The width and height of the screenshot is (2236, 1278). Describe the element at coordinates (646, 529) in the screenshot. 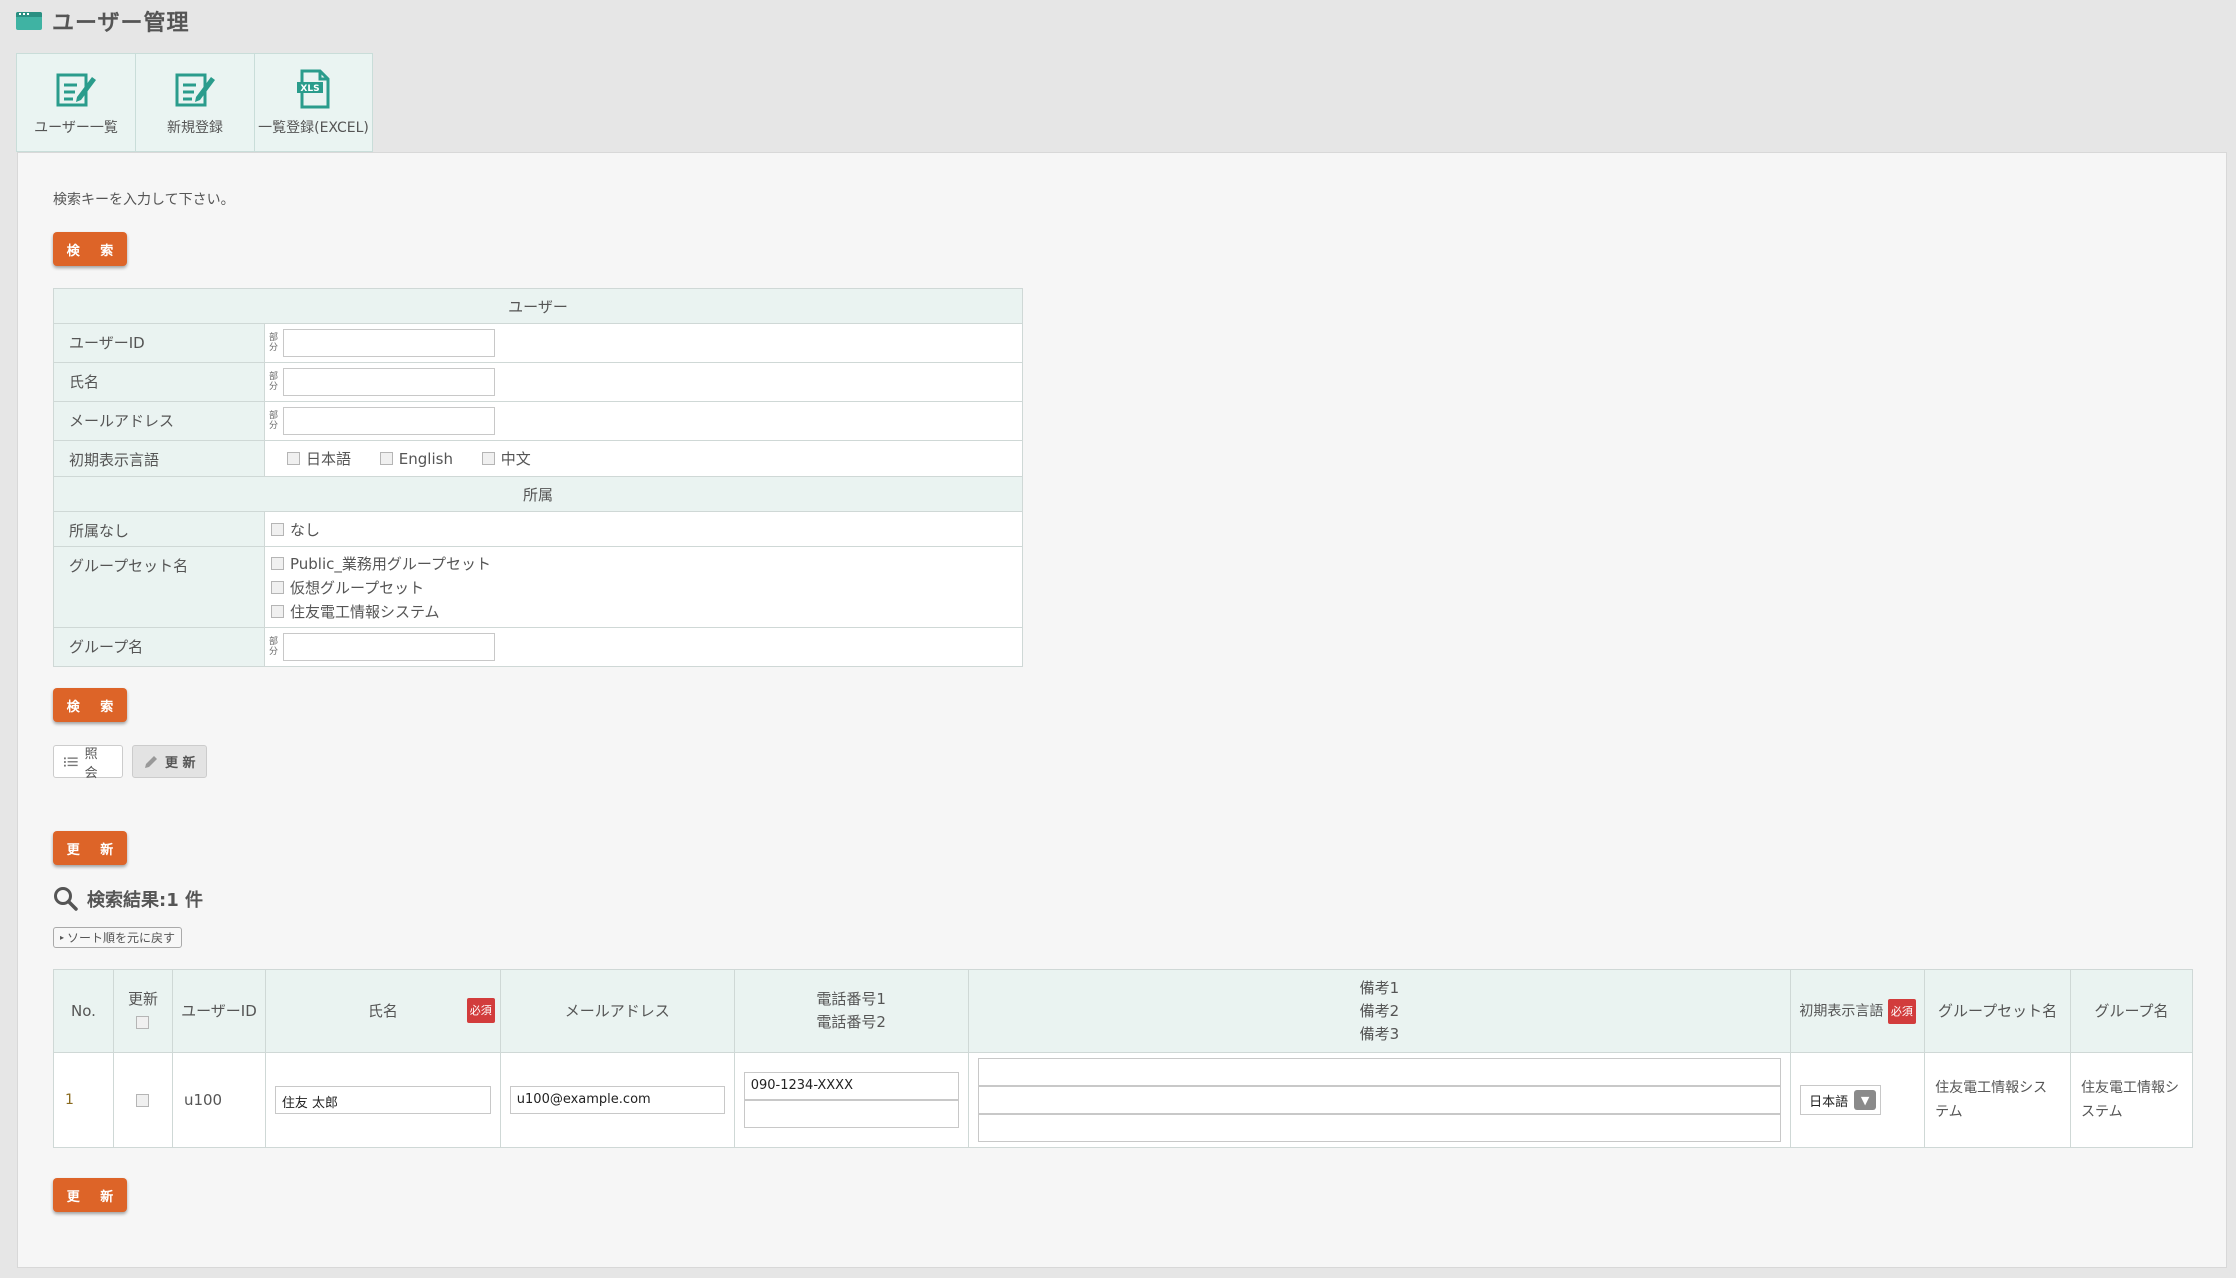

I see `no-affiliation-option: なし` at that location.